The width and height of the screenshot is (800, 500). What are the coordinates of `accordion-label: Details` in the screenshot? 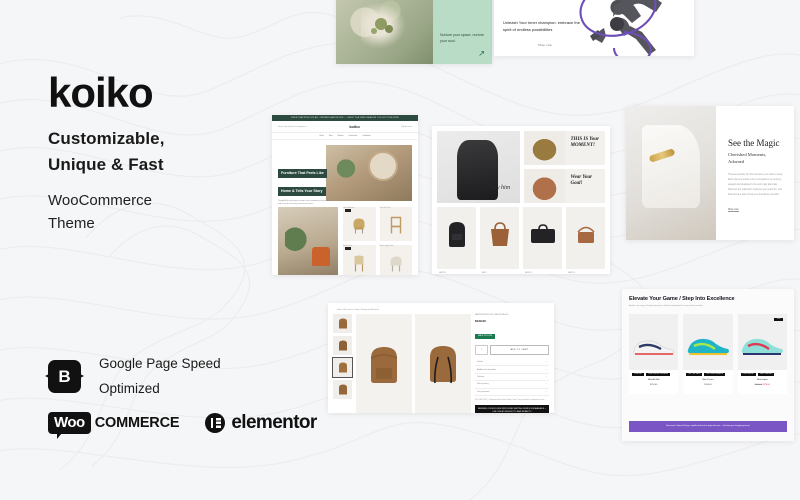 It's located at (480, 362).